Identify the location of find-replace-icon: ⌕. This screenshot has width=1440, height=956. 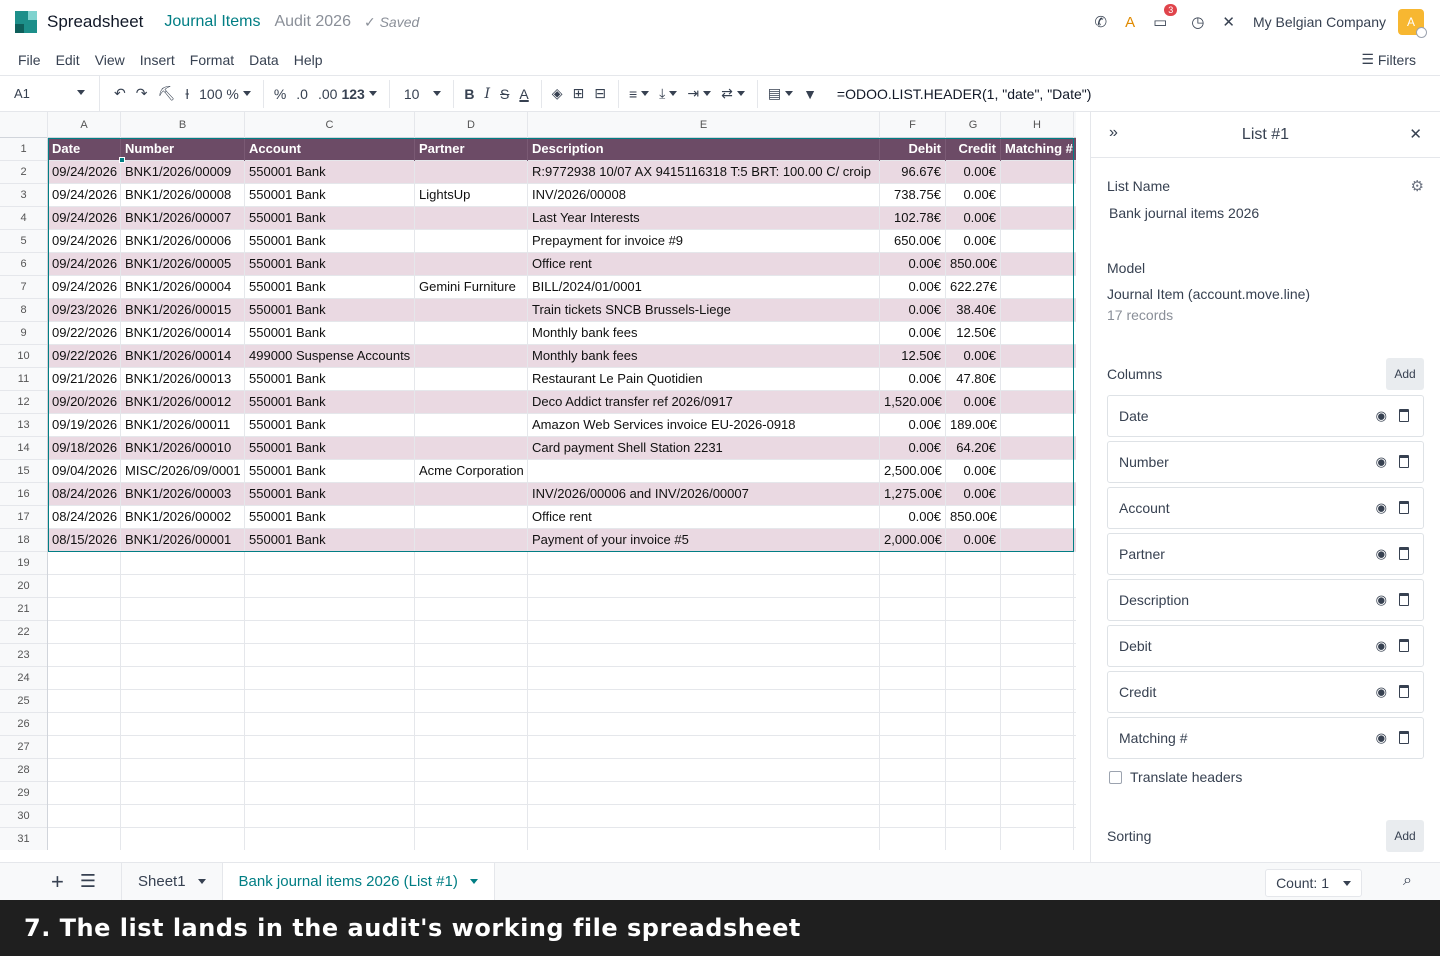
(1407, 881).